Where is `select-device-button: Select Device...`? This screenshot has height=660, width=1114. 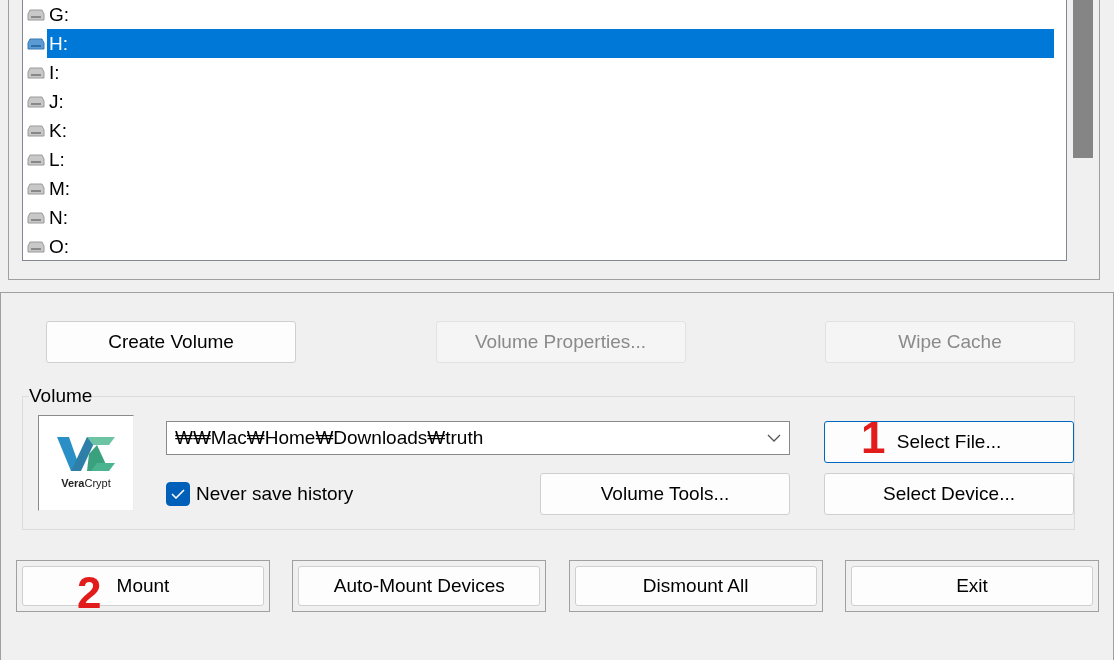 select-device-button: Select Device... is located at coordinates (949, 494).